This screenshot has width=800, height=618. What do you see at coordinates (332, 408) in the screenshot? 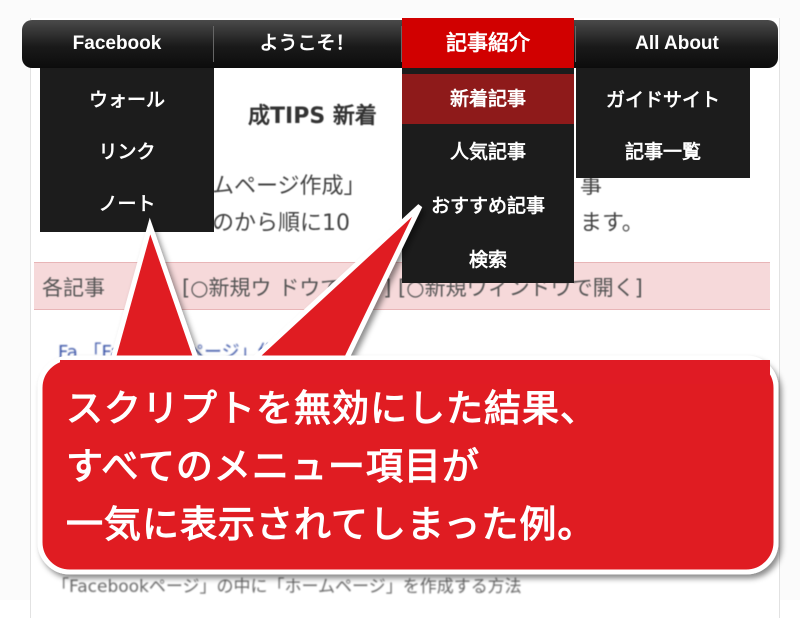
I see `callout-line-1: スクリプトを無効にした結果、` at bounding box center [332, 408].